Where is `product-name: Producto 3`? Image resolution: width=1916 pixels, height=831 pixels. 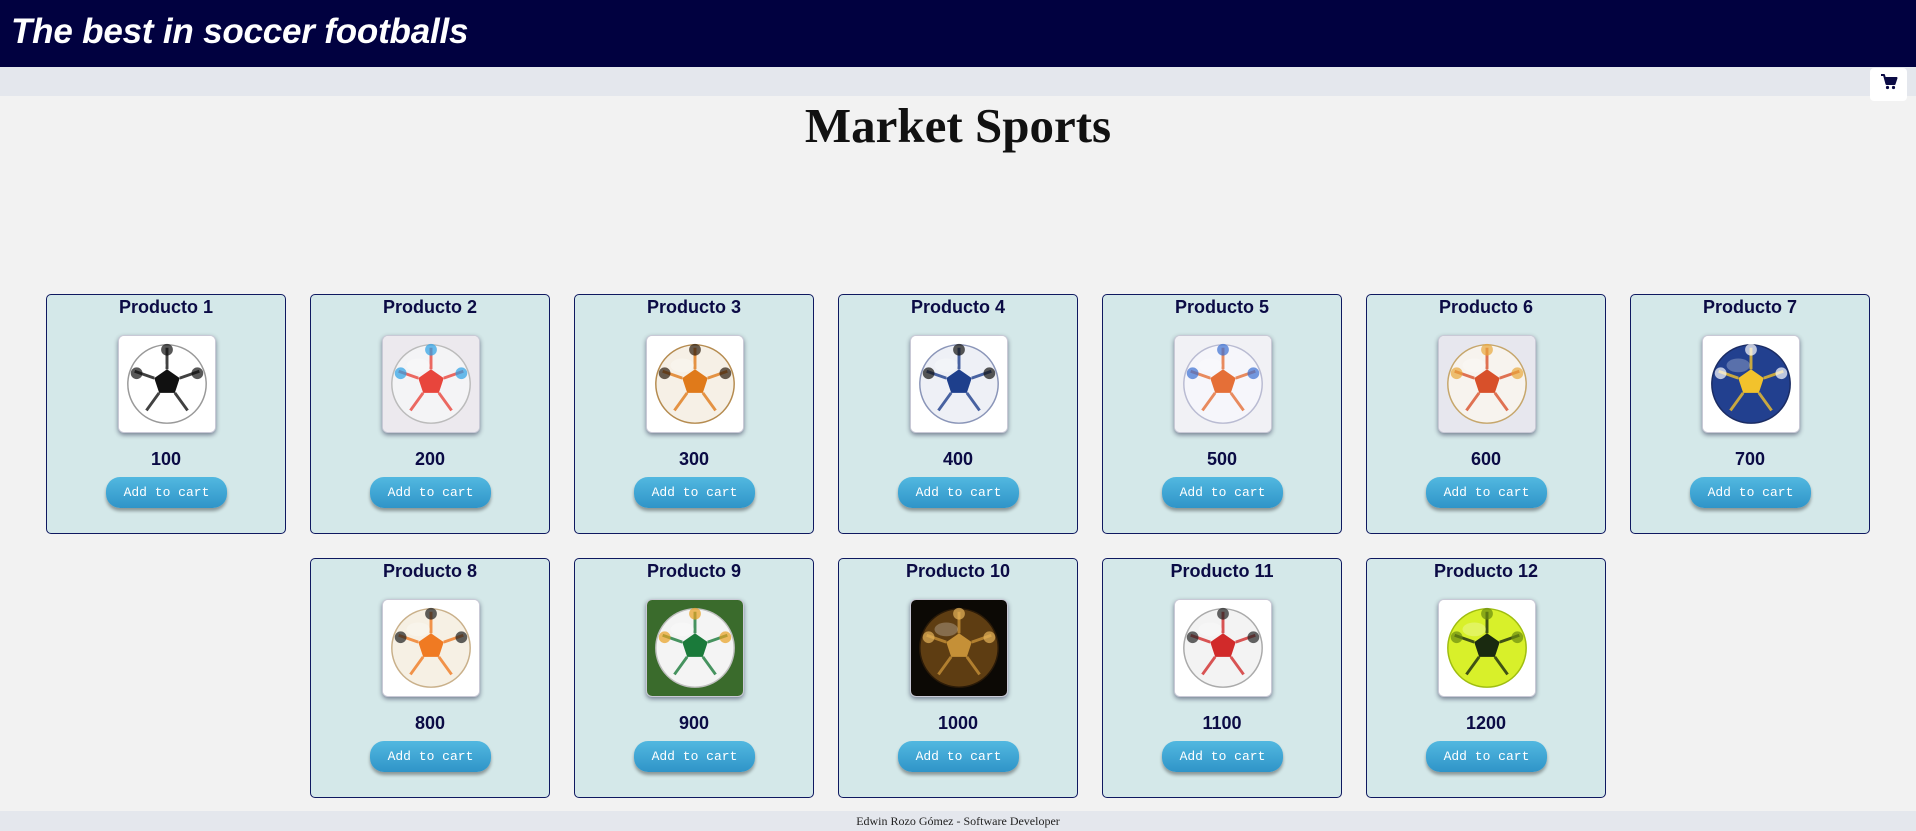
product-name: Producto 3 is located at coordinates (693, 307).